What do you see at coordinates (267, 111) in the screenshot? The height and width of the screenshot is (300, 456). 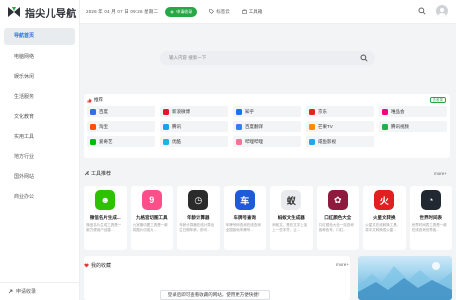 I see `recommend-site-link: 知乎` at bounding box center [267, 111].